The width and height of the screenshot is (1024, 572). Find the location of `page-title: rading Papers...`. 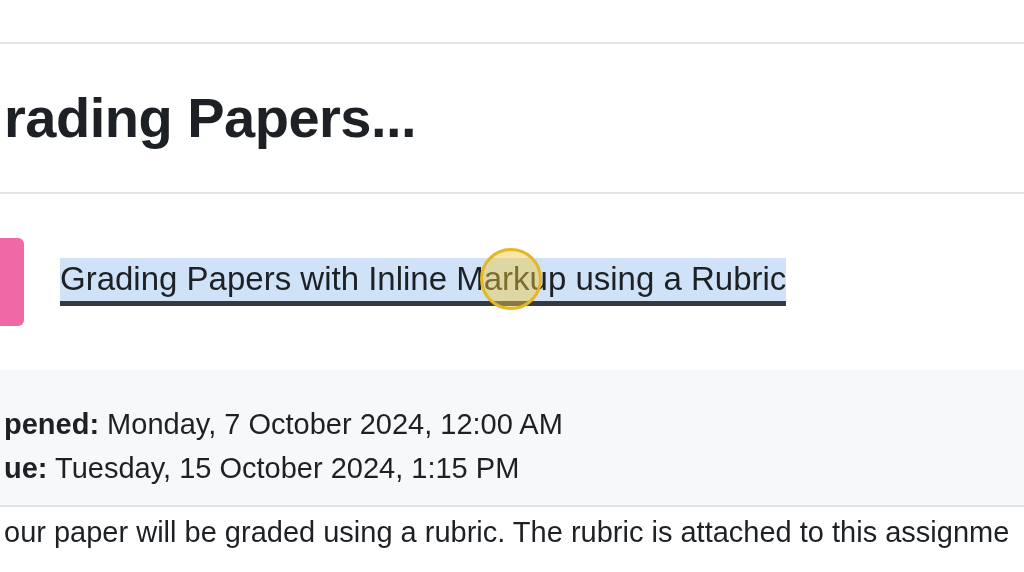

page-title: rading Papers... is located at coordinates (210, 118).